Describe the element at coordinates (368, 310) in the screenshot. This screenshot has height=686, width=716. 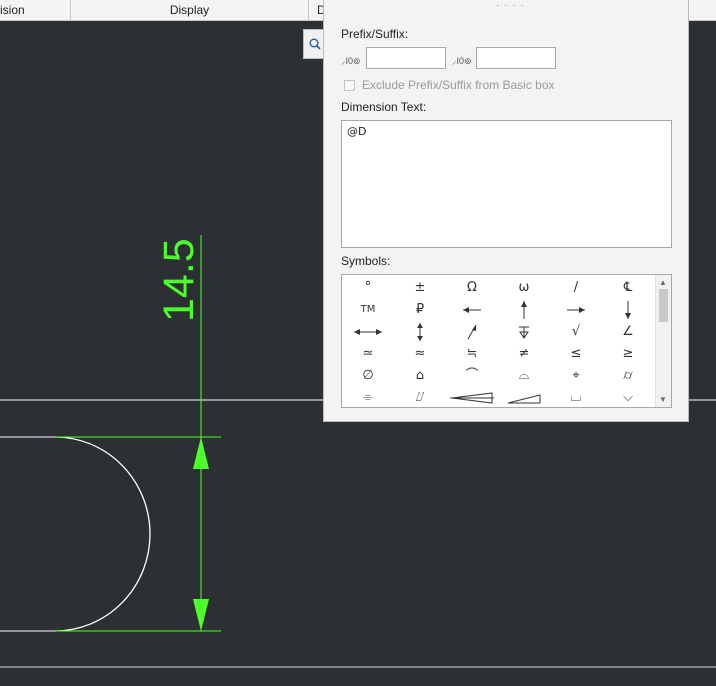
I see `trademark-icon: TM` at that location.